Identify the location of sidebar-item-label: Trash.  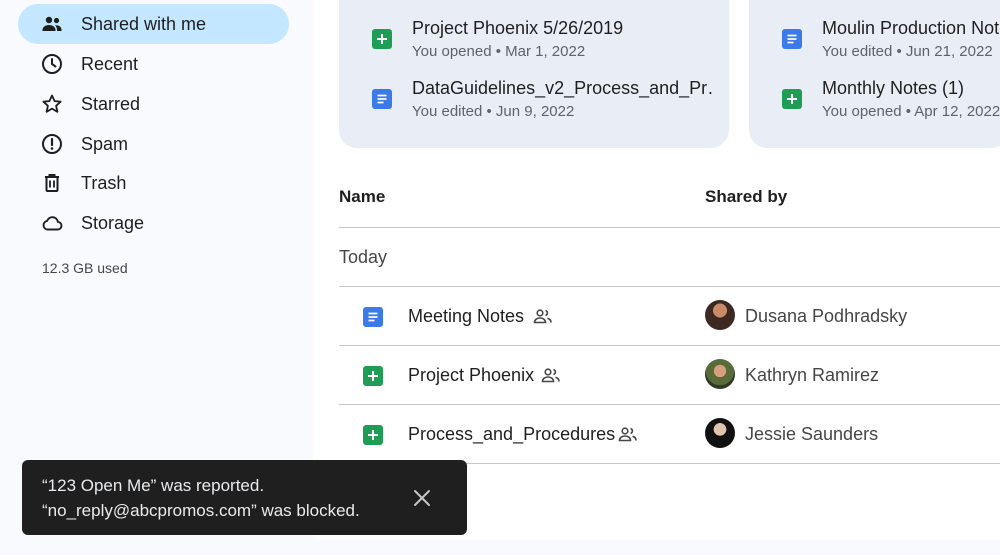
(104, 182).